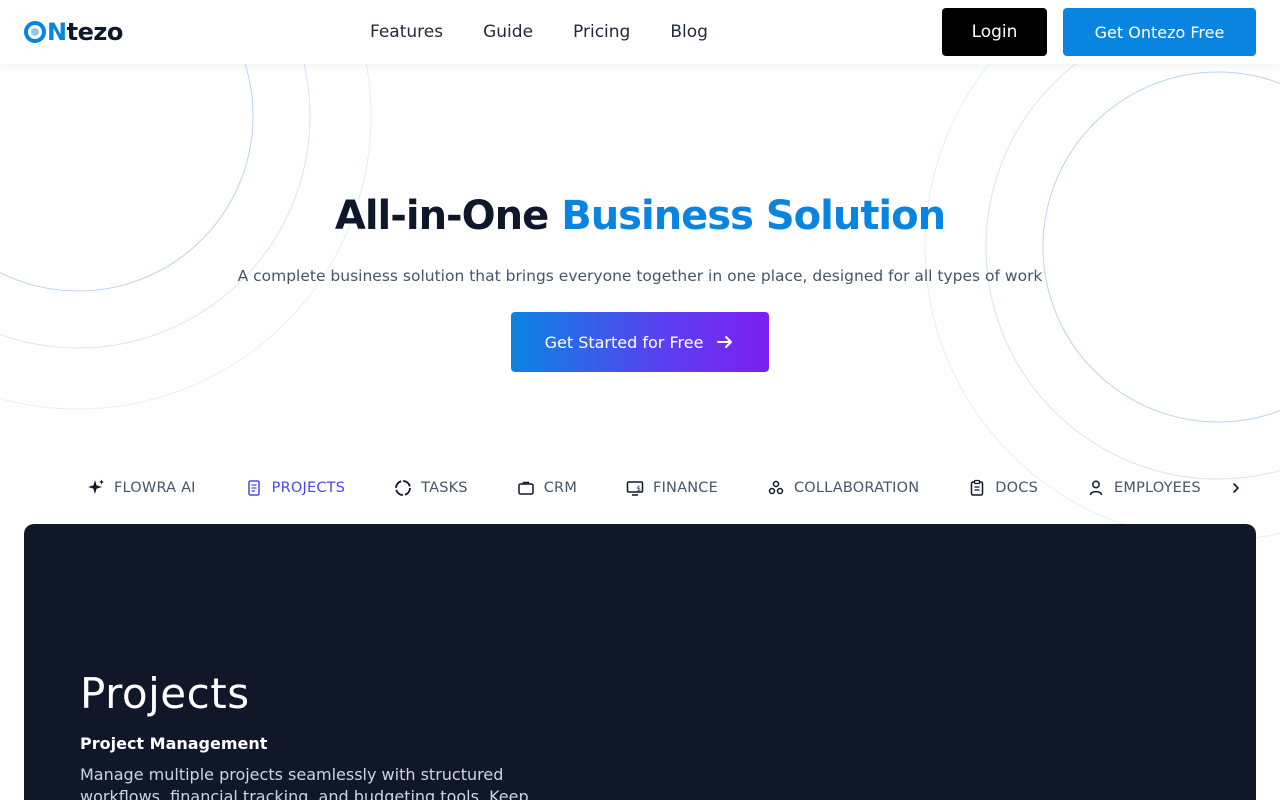 This screenshot has width=1280, height=800. Describe the element at coordinates (403, 488) in the screenshot. I see `loader-circle-icon` at that location.